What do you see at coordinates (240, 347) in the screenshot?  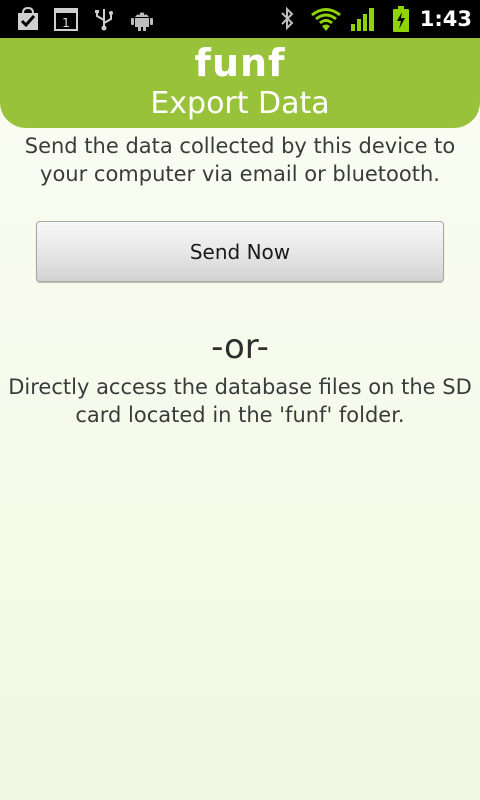 I see `or-separator: -or-` at bounding box center [240, 347].